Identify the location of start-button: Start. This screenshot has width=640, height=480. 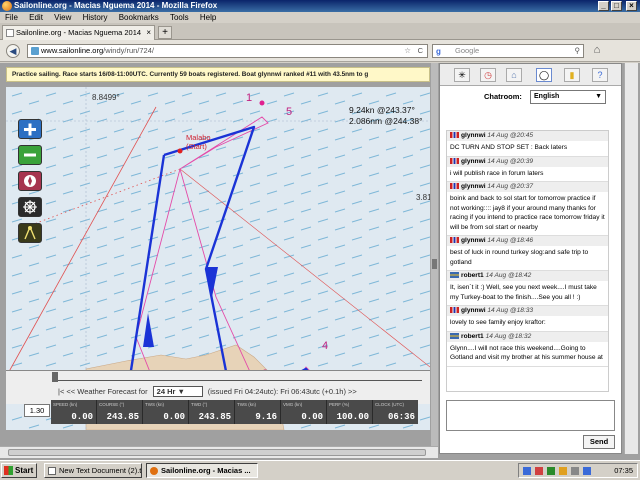
(19, 470).